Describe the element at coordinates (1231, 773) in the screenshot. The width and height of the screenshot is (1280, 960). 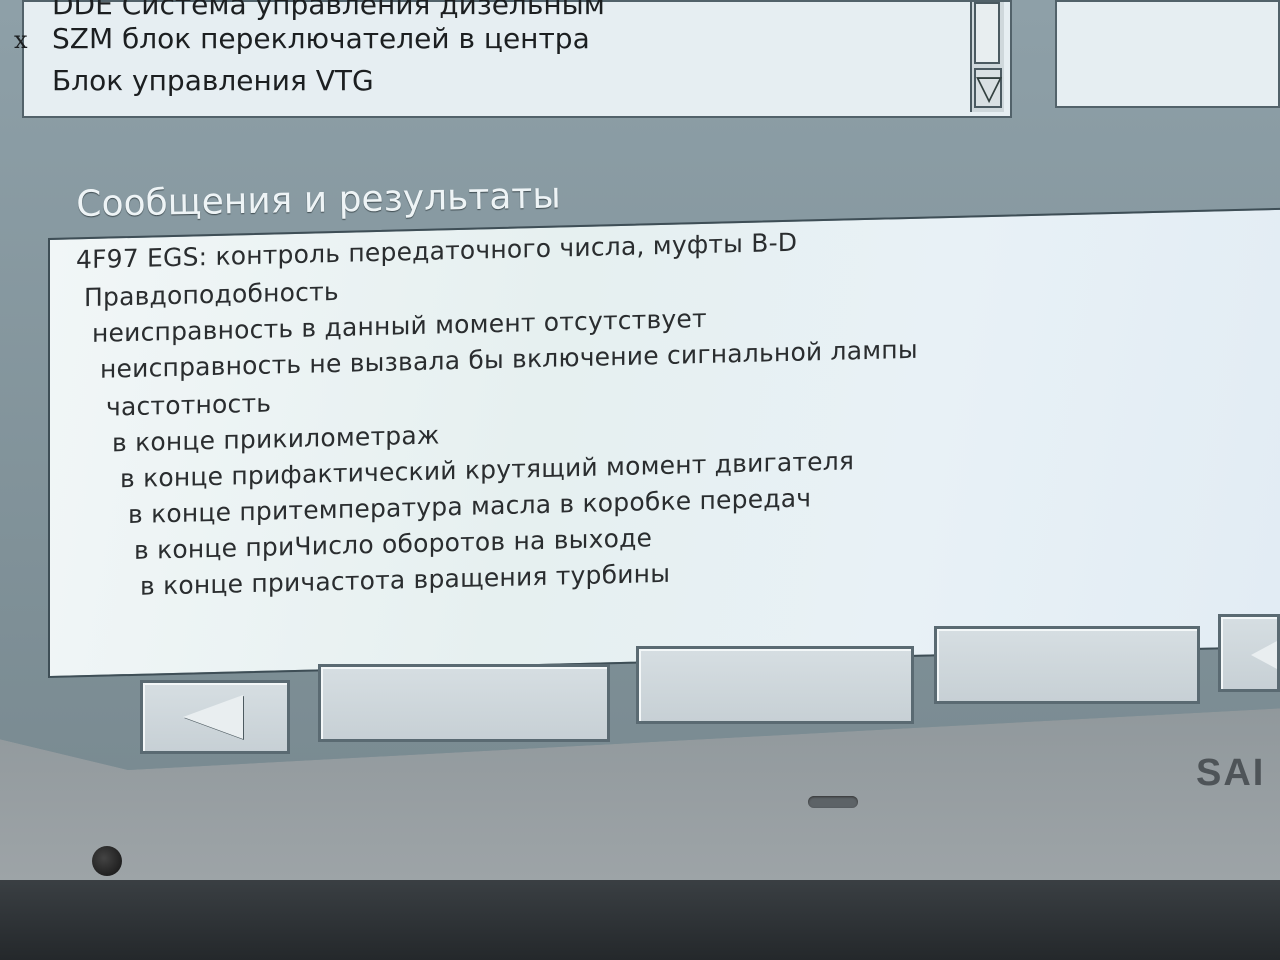
I see `brand-logo: SAI` at that location.